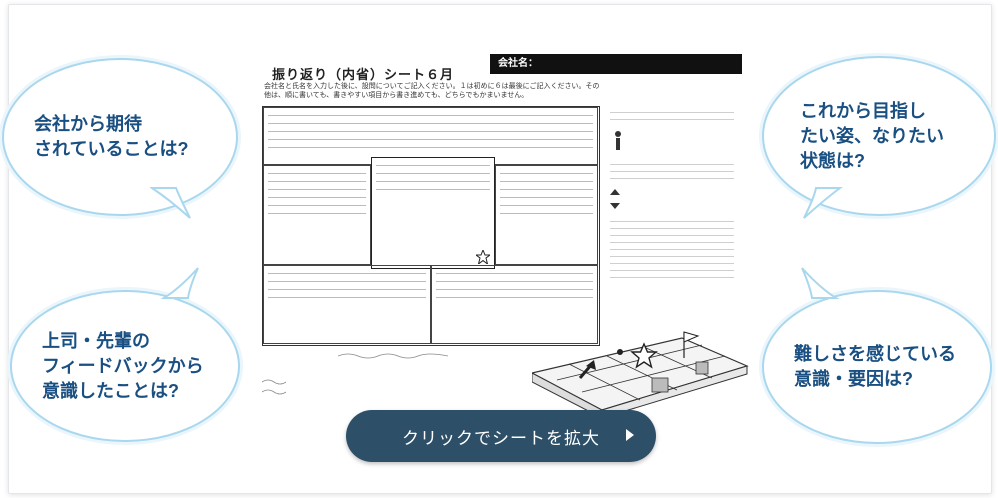 The height and width of the screenshot is (498, 998). I want to click on sheet-title: 振り返り（内省）シート６月, so click(363, 75).